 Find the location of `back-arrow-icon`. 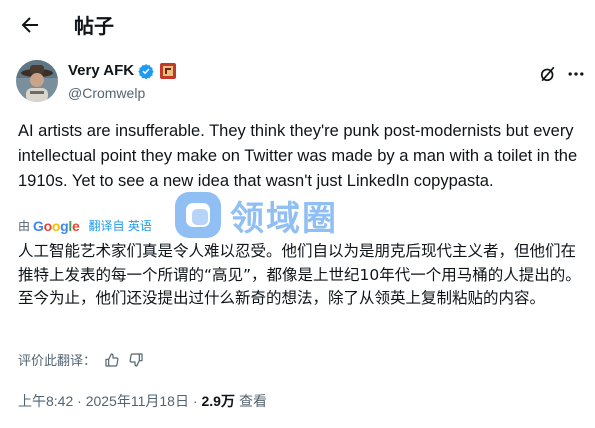

back-arrow-icon is located at coordinates (30, 25).